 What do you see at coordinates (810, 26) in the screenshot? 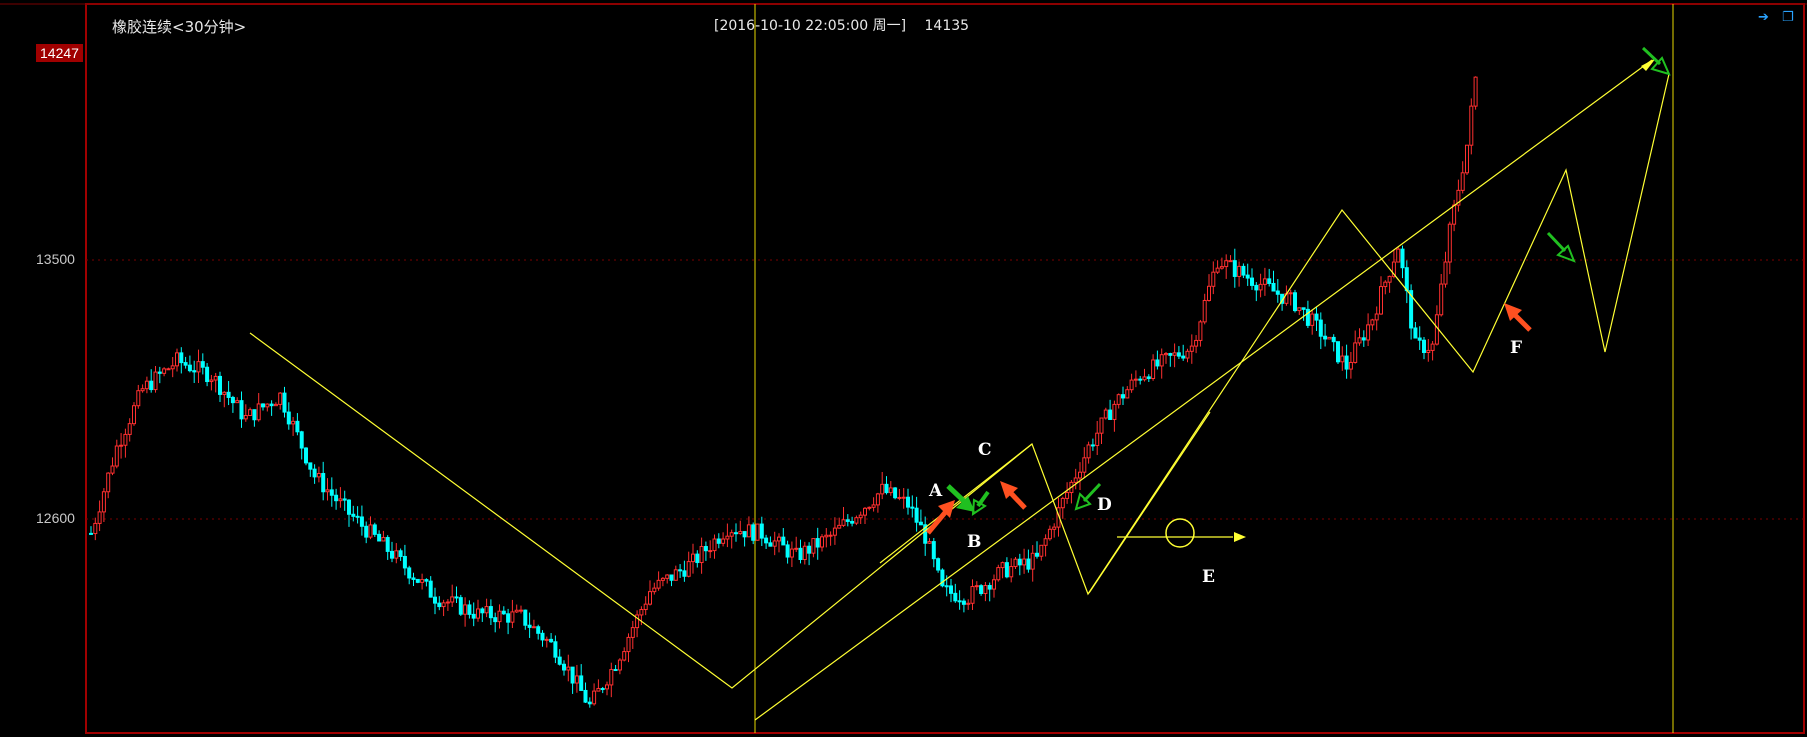
I see `cursor-datetime: [2016-10-10 22:05:00 周一]` at bounding box center [810, 26].